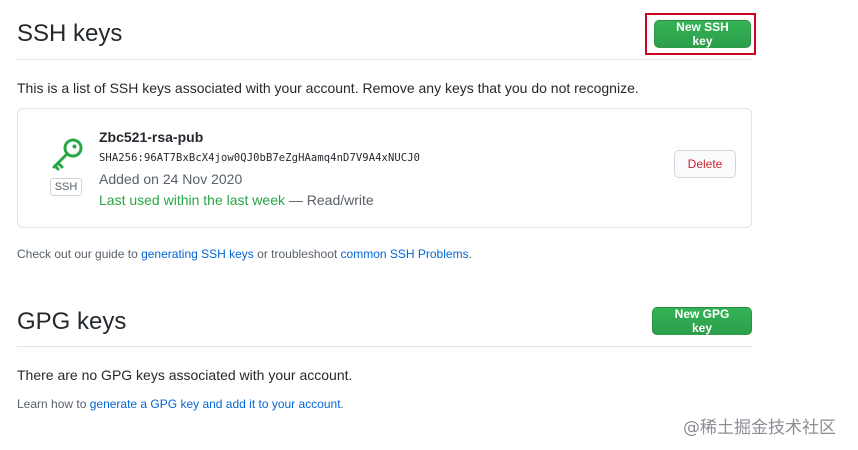 The height and width of the screenshot is (450, 858). What do you see at coordinates (384, 35) in the screenshot?
I see `ssh-keys-header: SSH keys` at bounding box center [384, 35].